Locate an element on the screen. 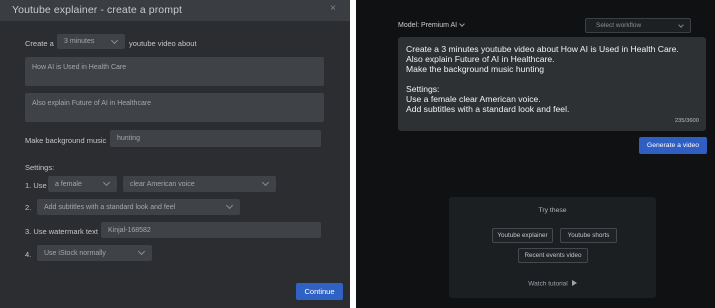 The height and width of the screenshot is (308, 715). topic-value: How AI is Used in Health Care is located at coordinates (79, 67).